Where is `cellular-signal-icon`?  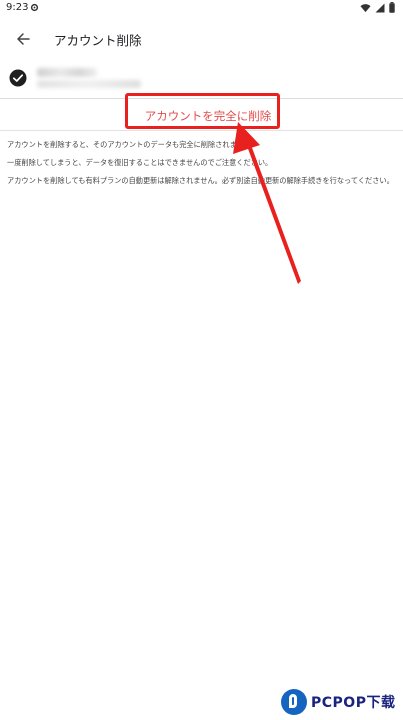
cellular-signal-icon is located at coordinates (380, 7).